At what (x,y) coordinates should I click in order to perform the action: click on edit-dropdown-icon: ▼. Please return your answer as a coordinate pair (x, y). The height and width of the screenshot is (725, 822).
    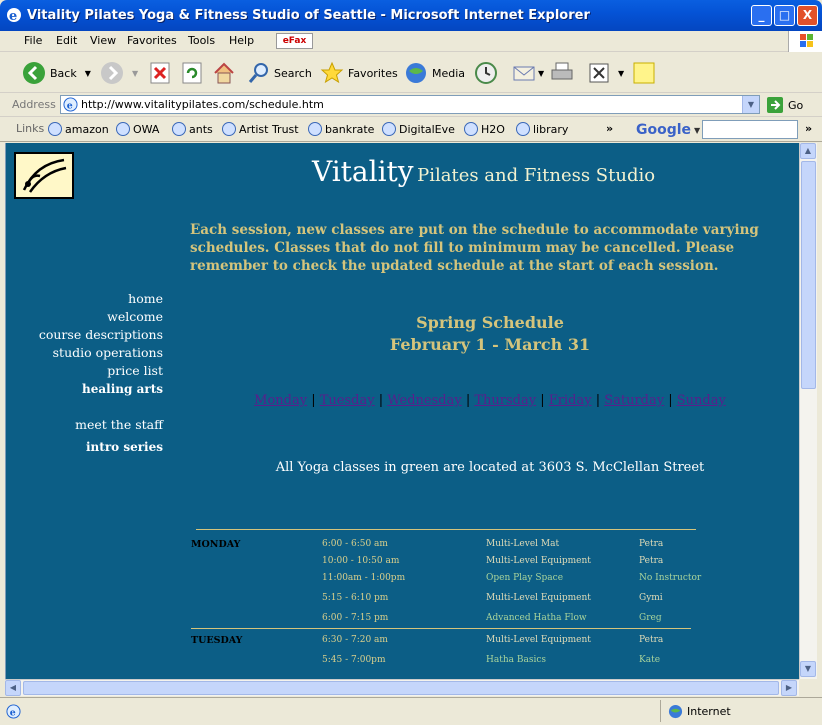
    Looking at the image, I should click on (621, 73).